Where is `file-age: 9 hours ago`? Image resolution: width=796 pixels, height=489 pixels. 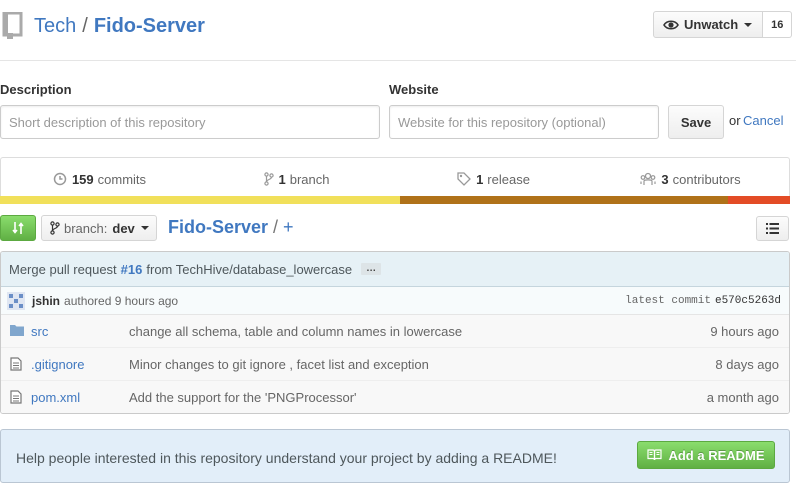
file-age: 9 hours ago is located at coordinates (744, 331).